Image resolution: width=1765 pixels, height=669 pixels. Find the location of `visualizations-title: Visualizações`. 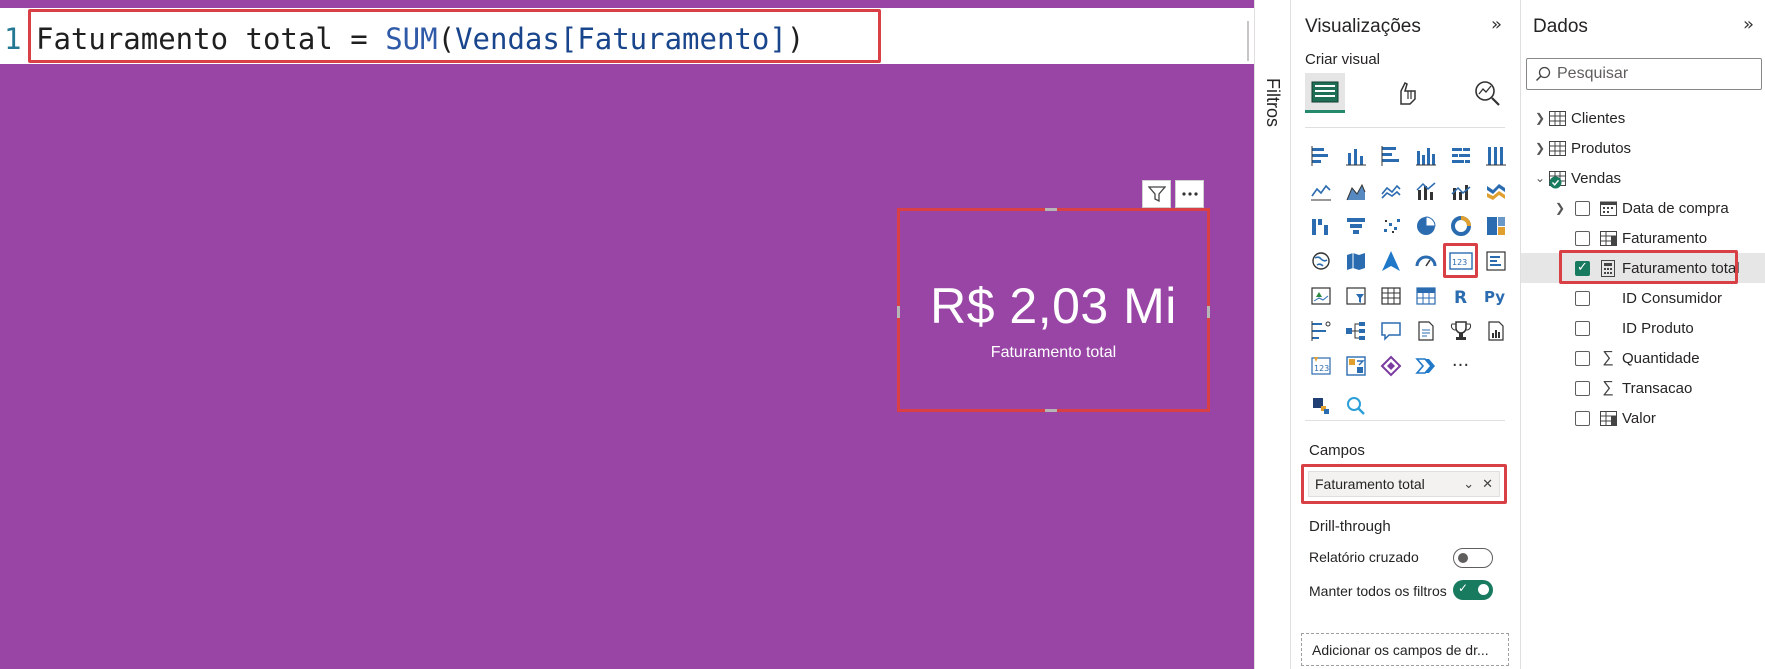

visualizations-title: Visualizações is located at coordinates (1363, 26).